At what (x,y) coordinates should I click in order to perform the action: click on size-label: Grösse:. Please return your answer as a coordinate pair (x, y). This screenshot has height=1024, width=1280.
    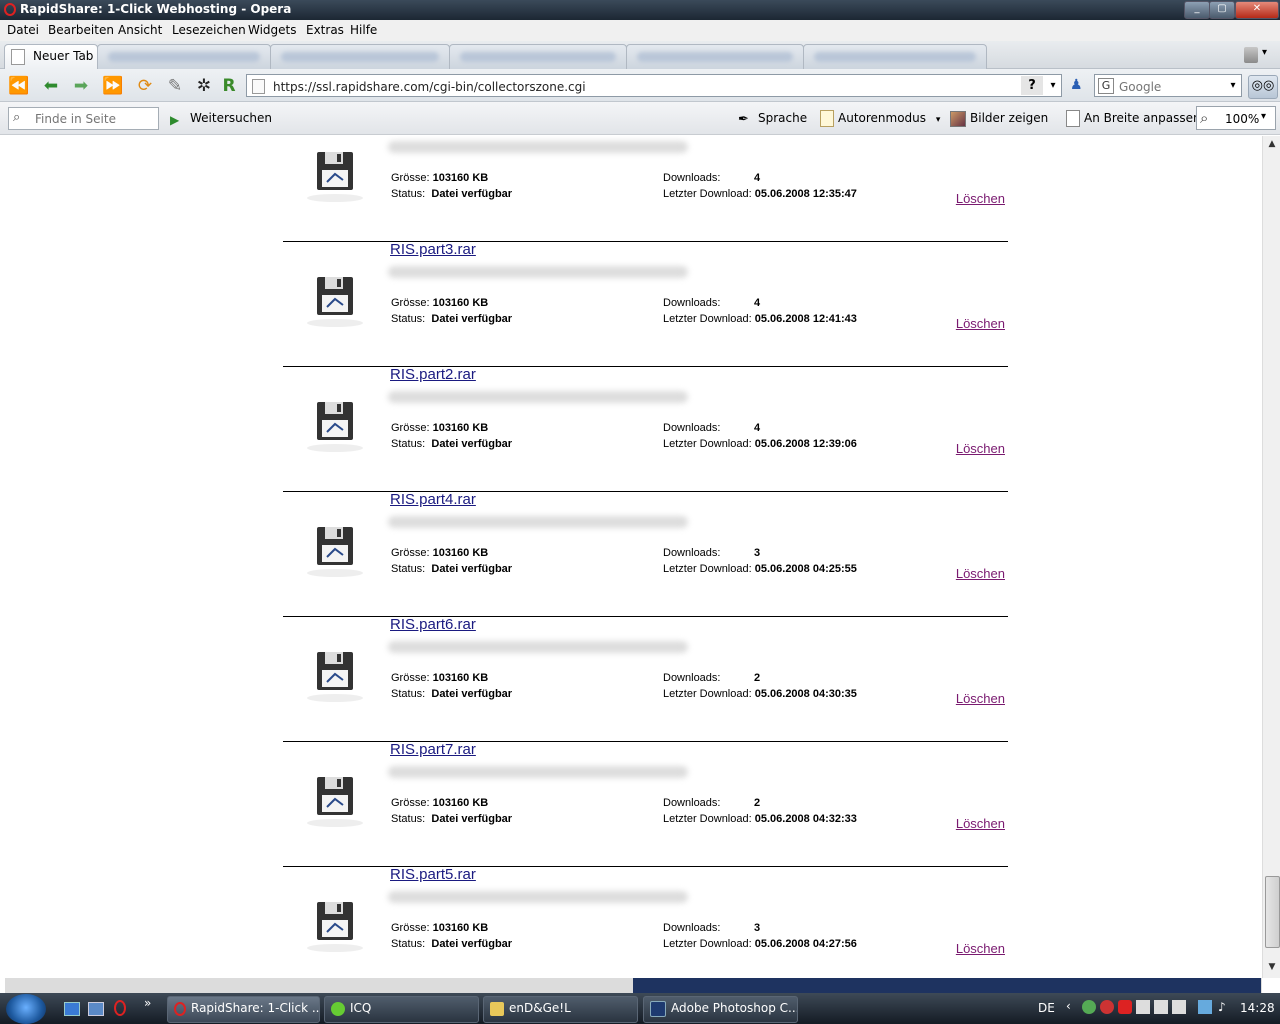
    Looking at the image, I should click on (410, 553).